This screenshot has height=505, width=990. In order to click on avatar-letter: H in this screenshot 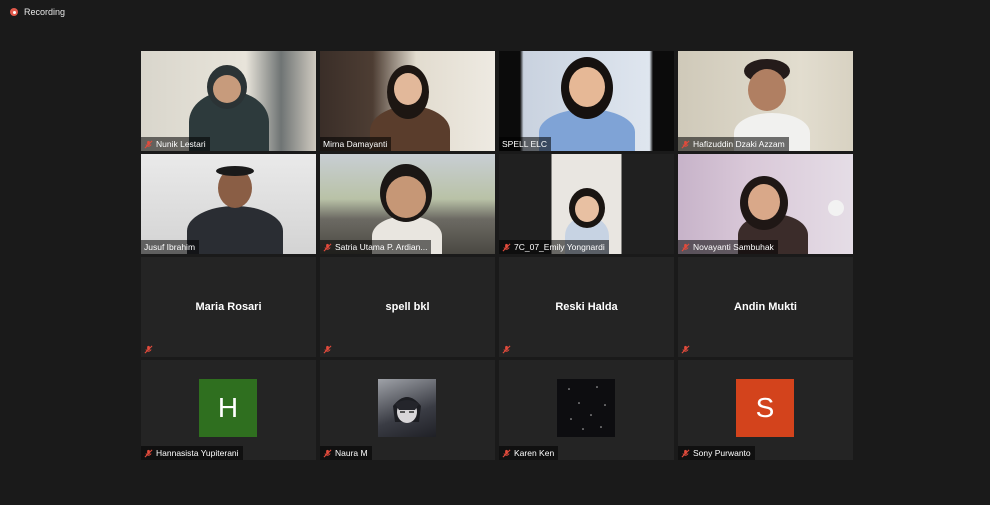, I will do `click(228, 407)`.